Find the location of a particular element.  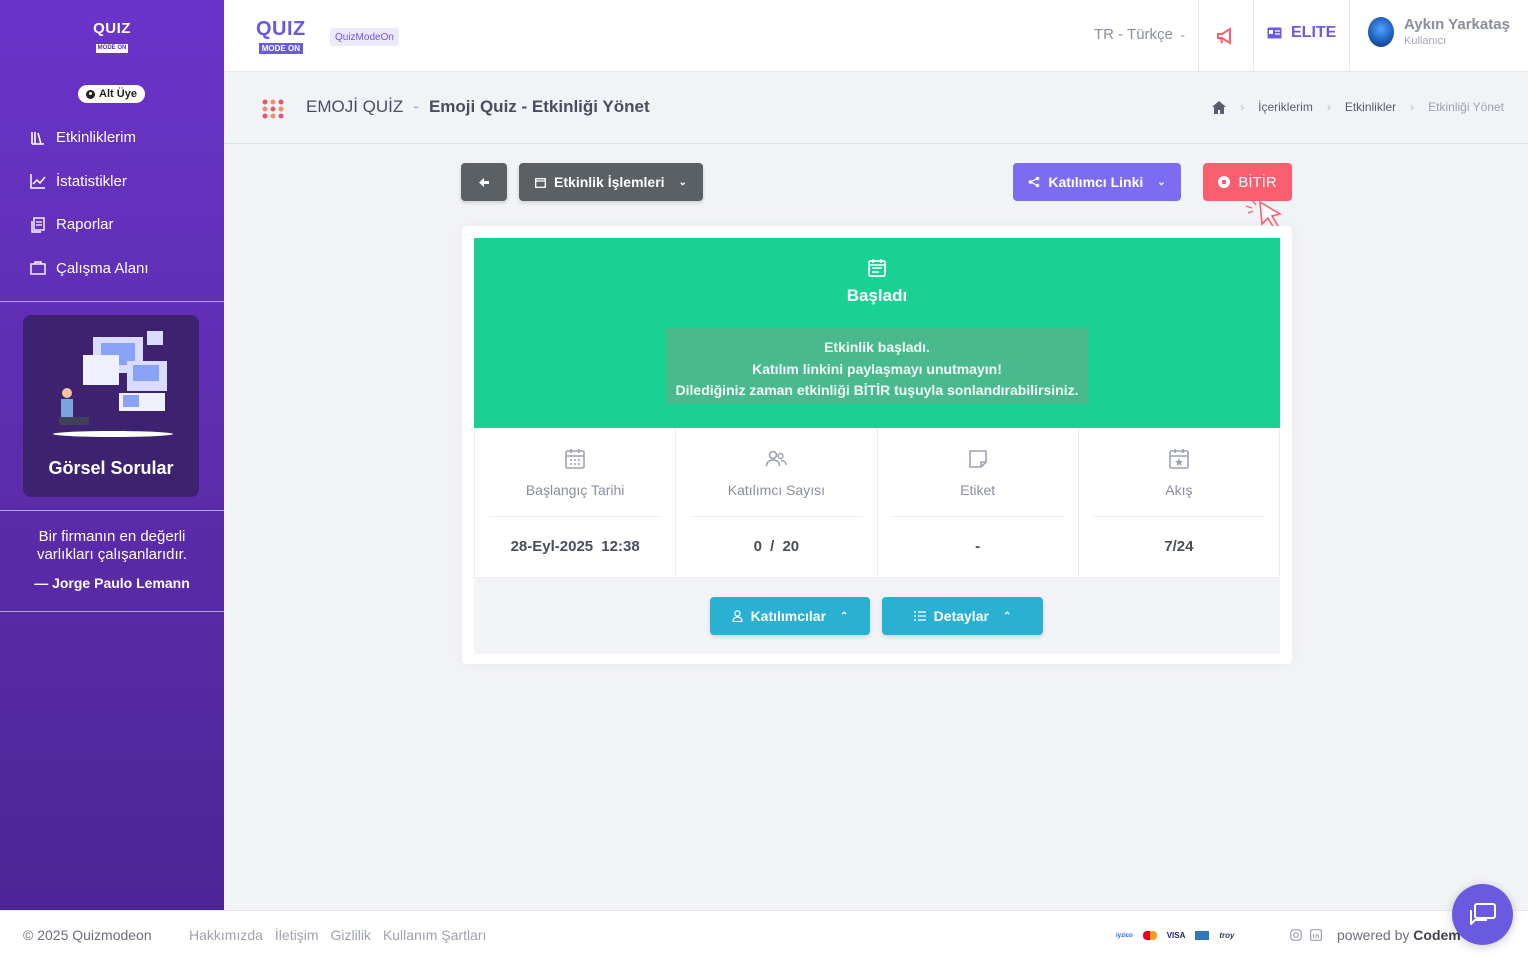

activity-actions-dropdown: Etkinlik İşlemleri ⌄ is located at coordinates (611, 182).